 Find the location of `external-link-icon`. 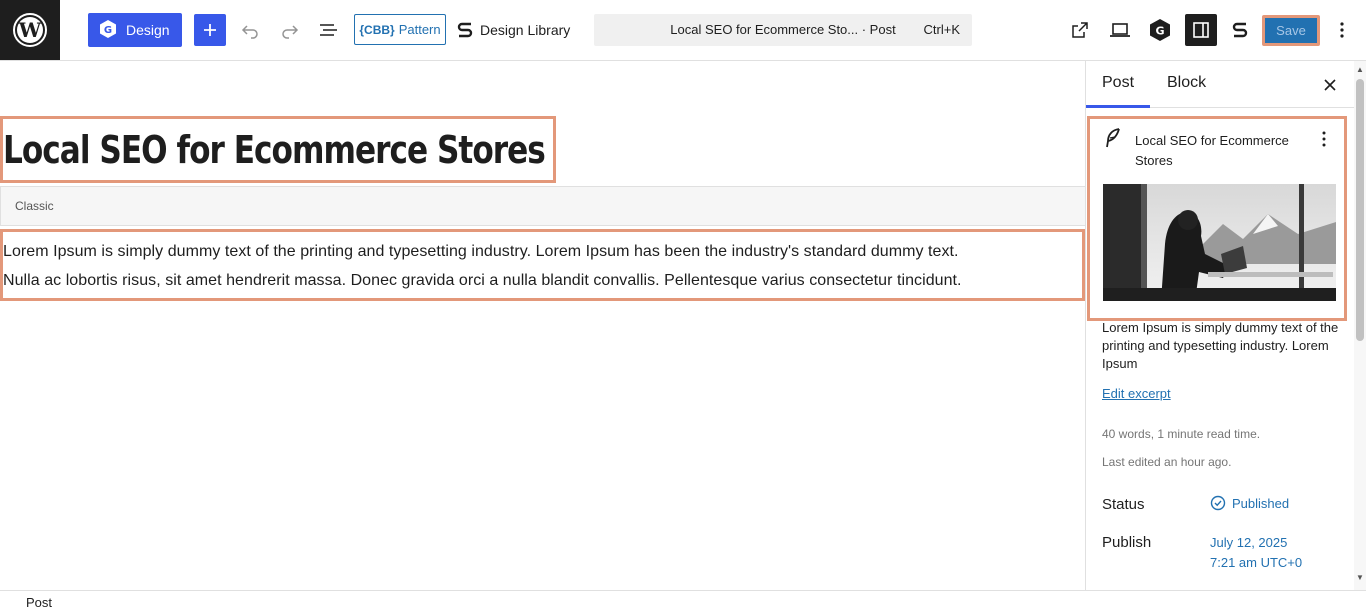

external-link-icon is located at coordinates (1080, 30).